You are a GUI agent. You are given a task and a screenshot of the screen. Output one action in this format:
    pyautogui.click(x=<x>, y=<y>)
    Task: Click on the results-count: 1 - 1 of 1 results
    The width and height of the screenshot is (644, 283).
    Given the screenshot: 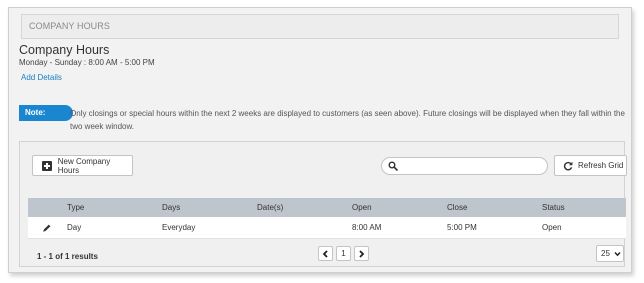 What is the action you would take?
    pyautogui.click(x=67, y=256)
    